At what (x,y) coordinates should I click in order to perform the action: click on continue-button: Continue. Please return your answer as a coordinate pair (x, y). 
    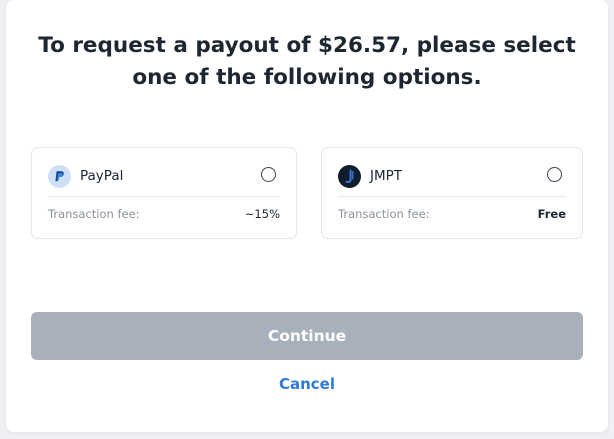
    Looking at the image, I should click on (307, 336).